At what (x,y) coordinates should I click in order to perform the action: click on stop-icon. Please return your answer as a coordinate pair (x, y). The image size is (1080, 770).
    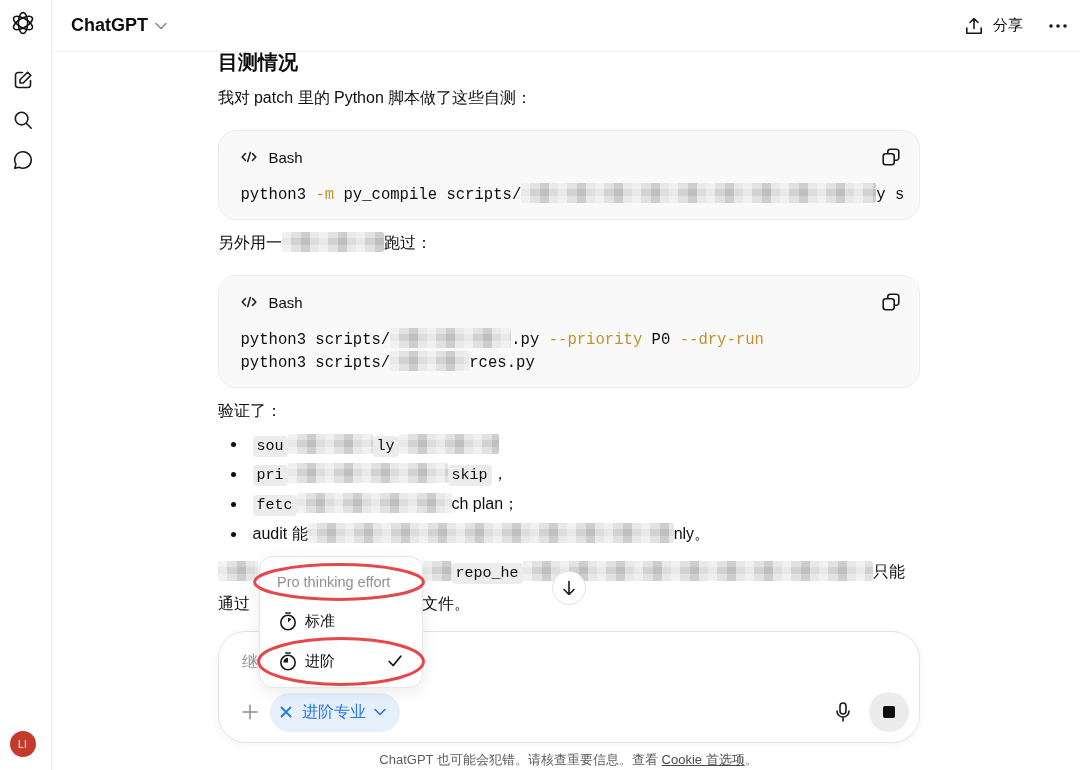
    Looking at the image, I should click on (888, 712).